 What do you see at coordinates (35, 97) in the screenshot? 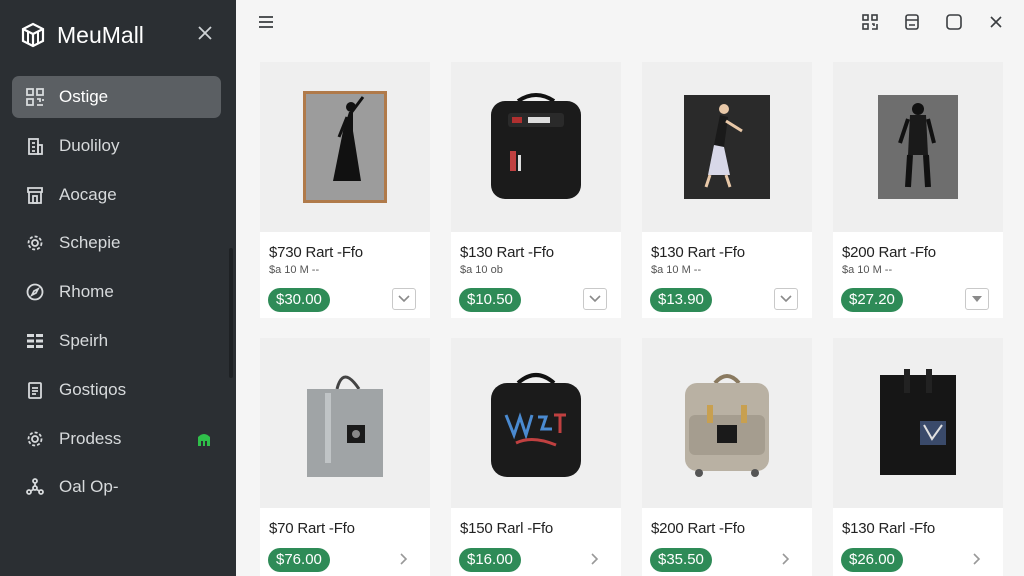
I see `grid-qr-icon` at bounding box center [35, 97].